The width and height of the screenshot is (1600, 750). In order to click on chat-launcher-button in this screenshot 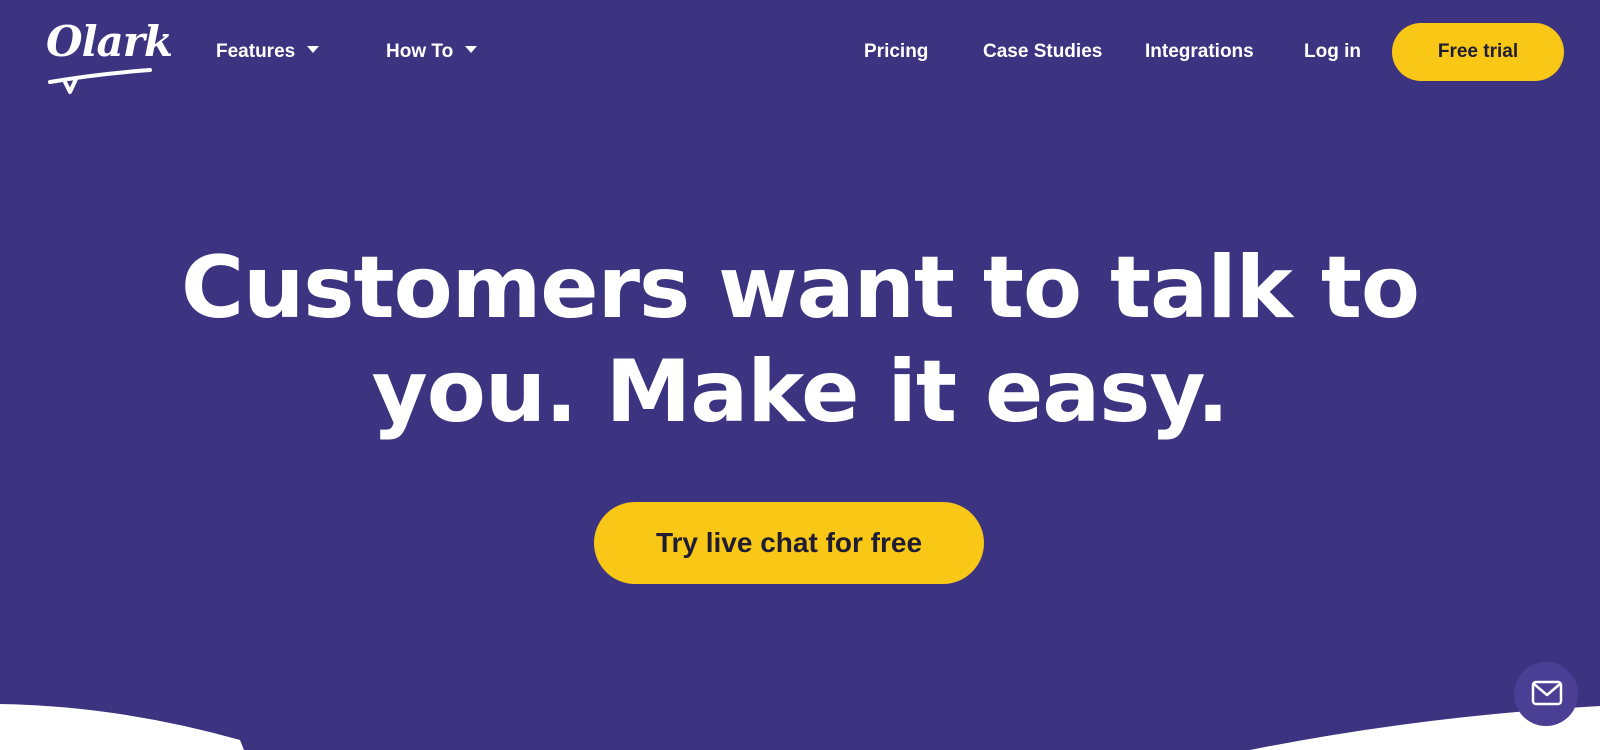, I will do `click(1546, 694)`.